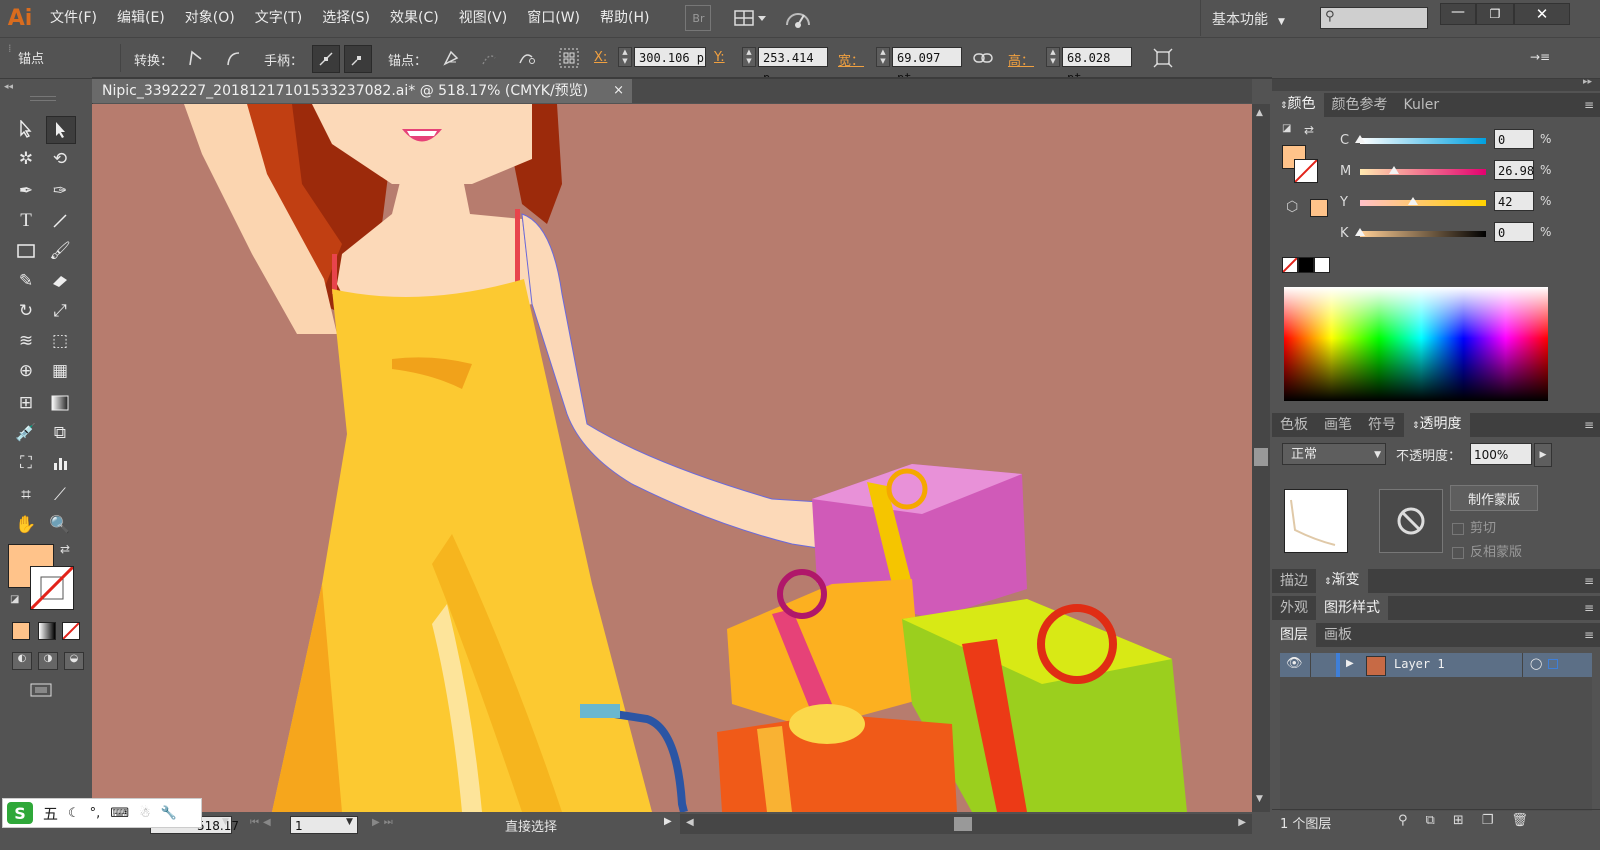 This screenshot has height=850, width=1600. I want to click on moon-icon: ☾, so click(74, 813).